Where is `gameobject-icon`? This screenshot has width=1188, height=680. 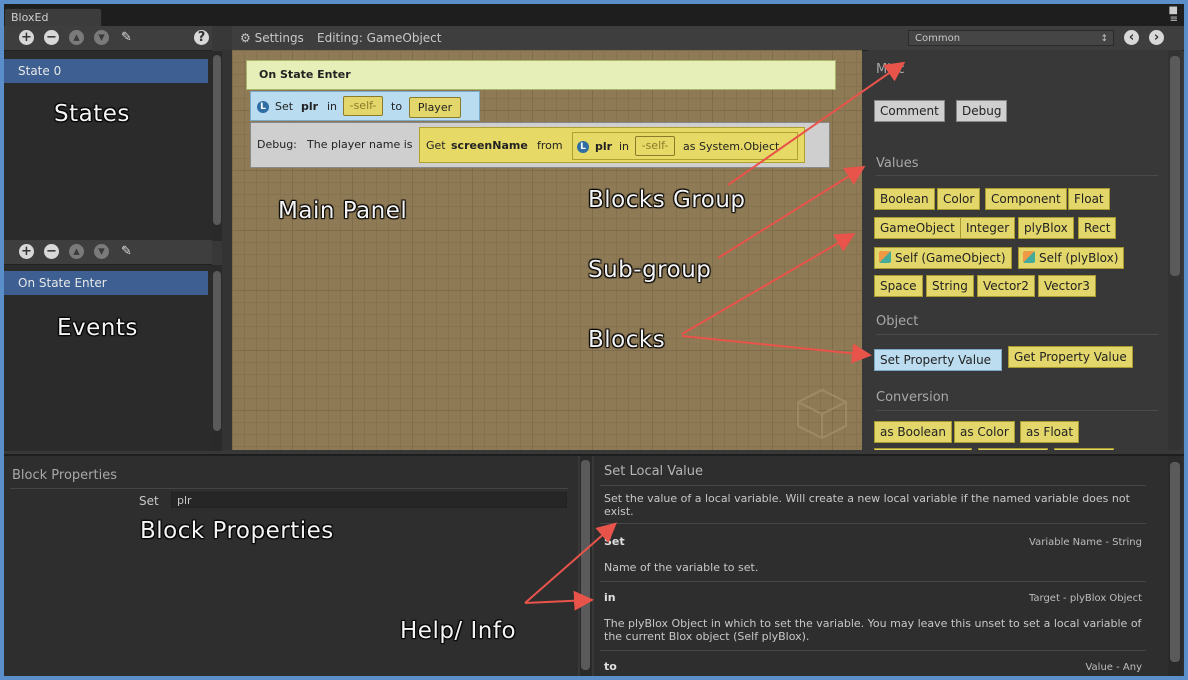
gameobject-icon is located at coordinates (885, 257).